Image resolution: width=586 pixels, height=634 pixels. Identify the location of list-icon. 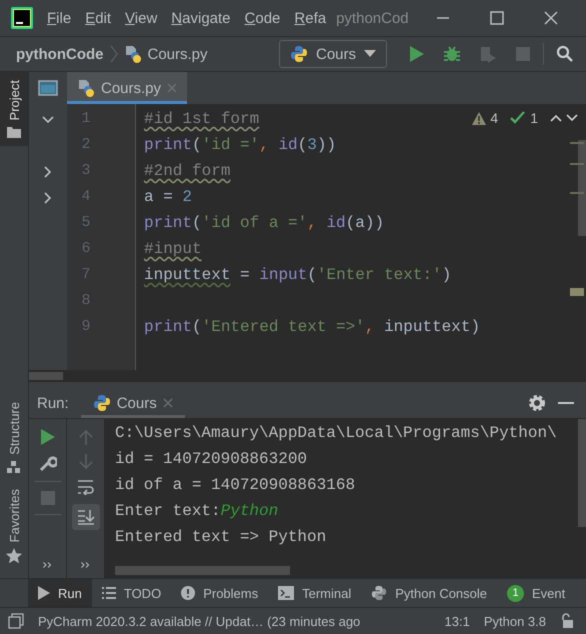
(109, 593).